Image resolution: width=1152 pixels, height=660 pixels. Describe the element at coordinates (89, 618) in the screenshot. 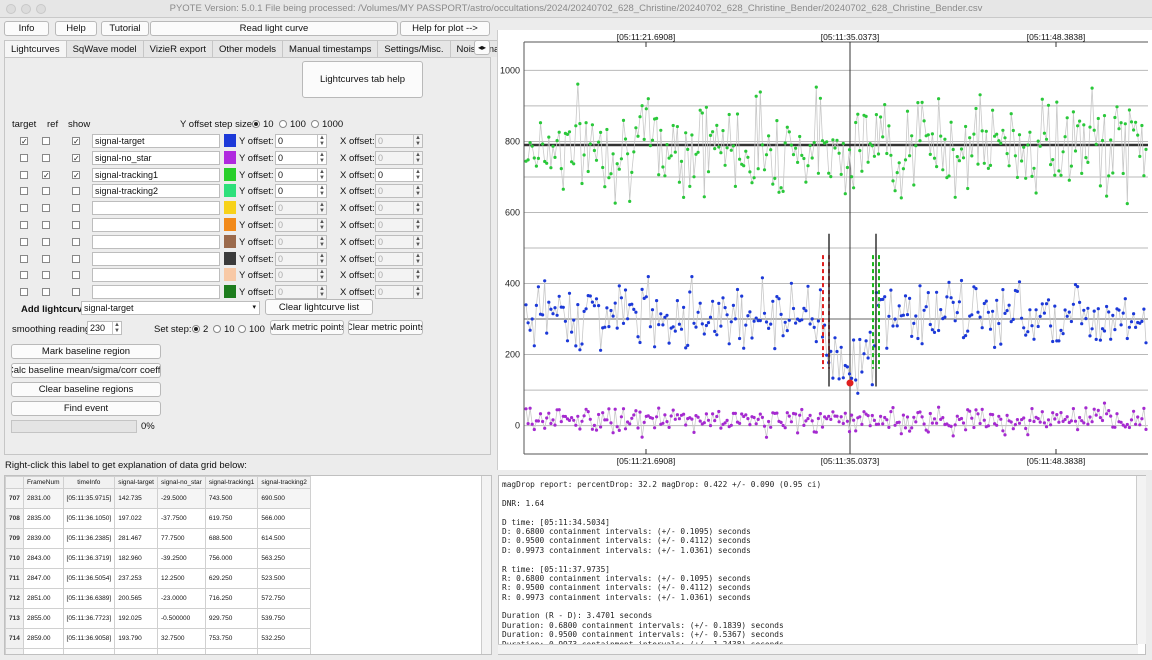

I see `table-cell: [05:11:36.7723]` at that location.